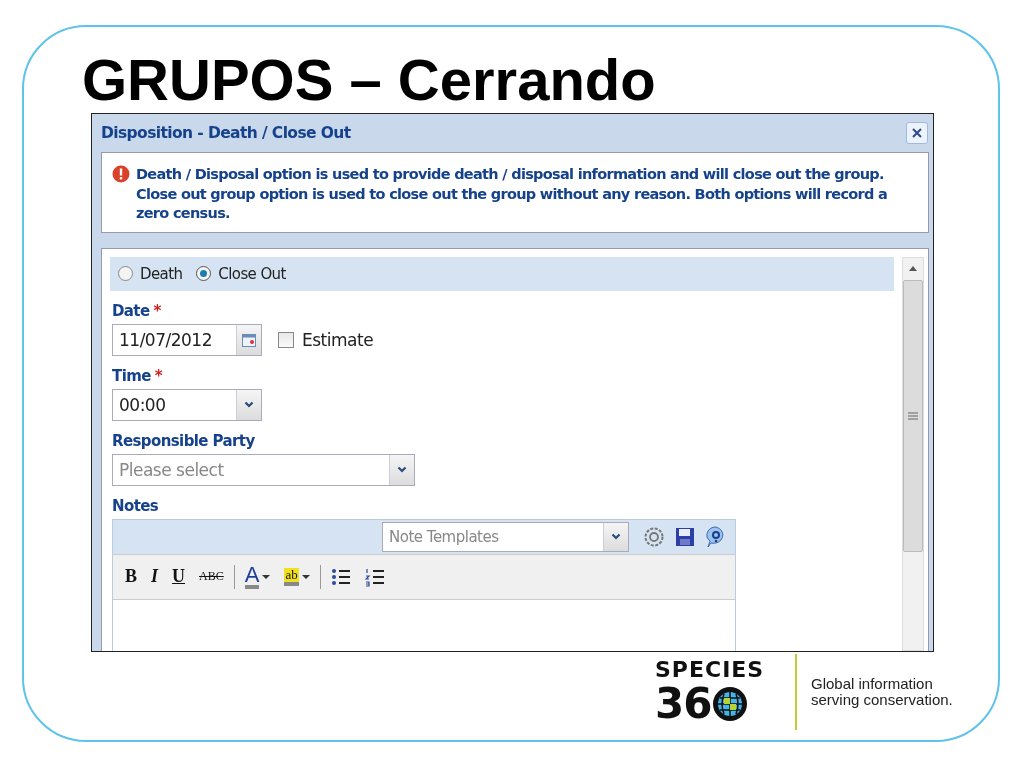  I want to click on numbered-list-icon, so click(374, 576).